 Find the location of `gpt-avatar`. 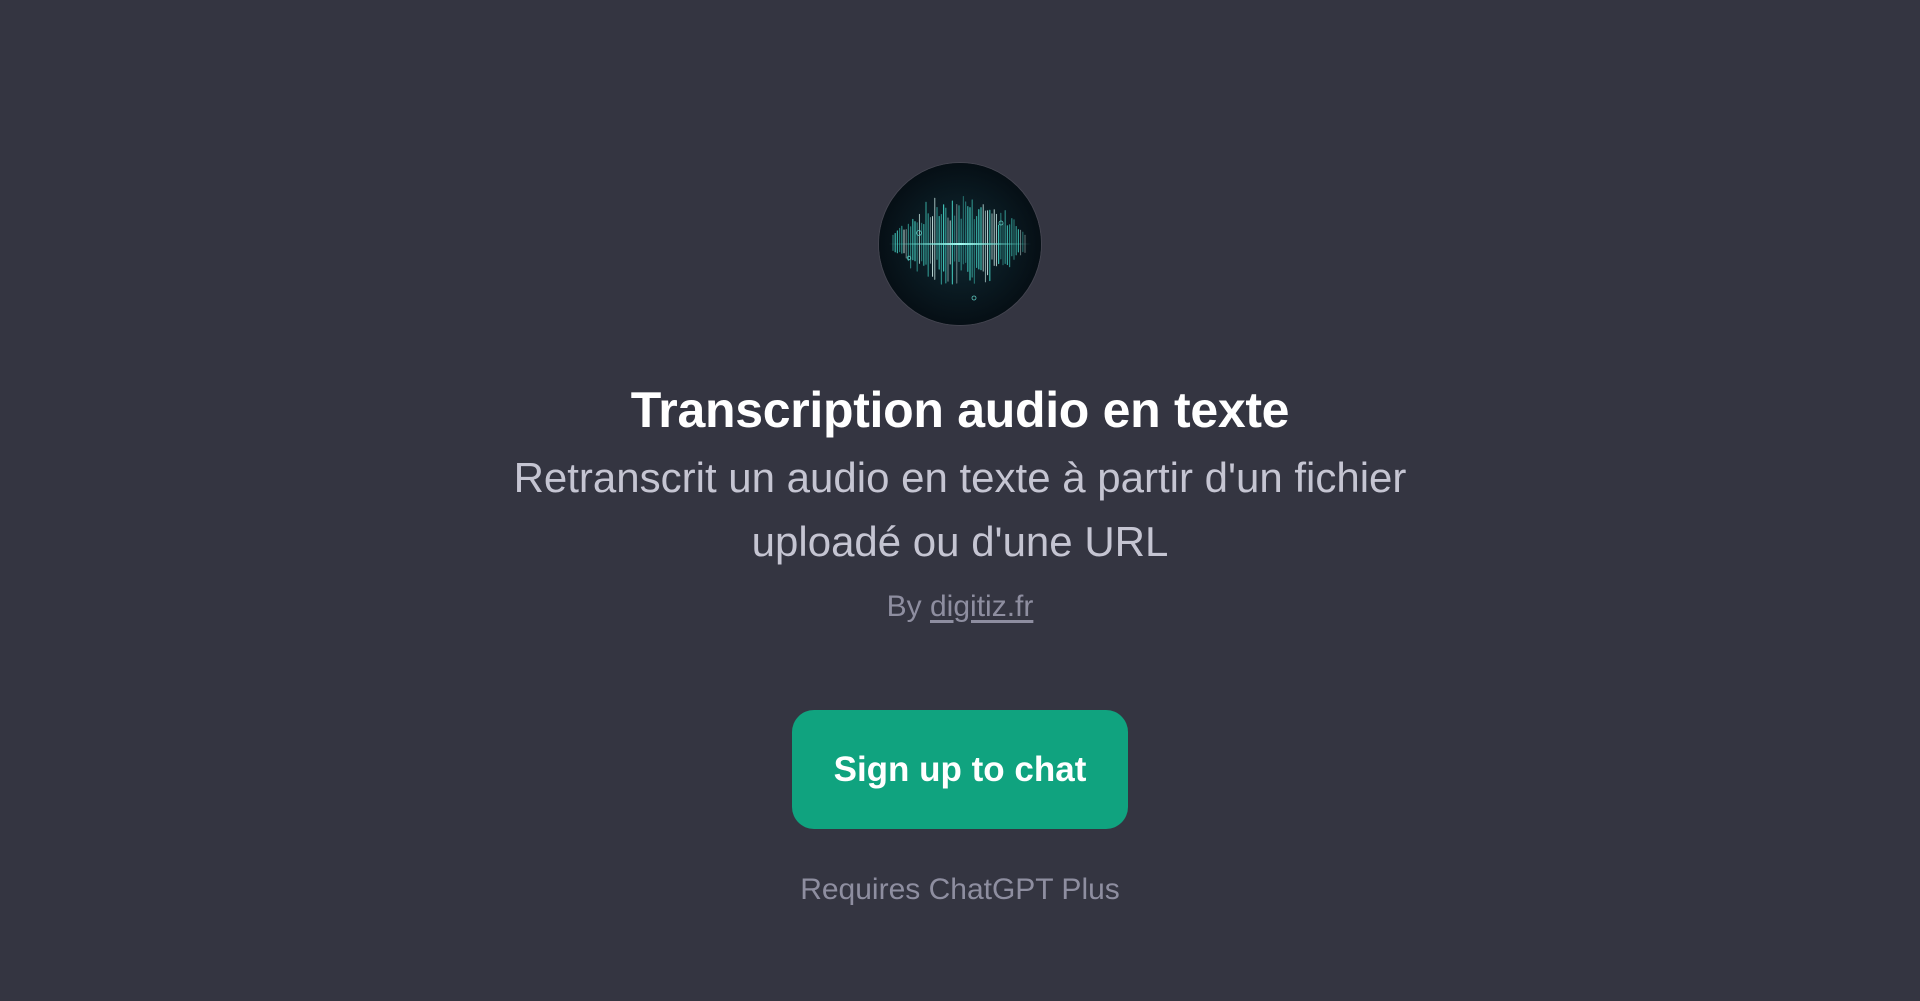

gpt-avatar is located at coordinates (960, 244).